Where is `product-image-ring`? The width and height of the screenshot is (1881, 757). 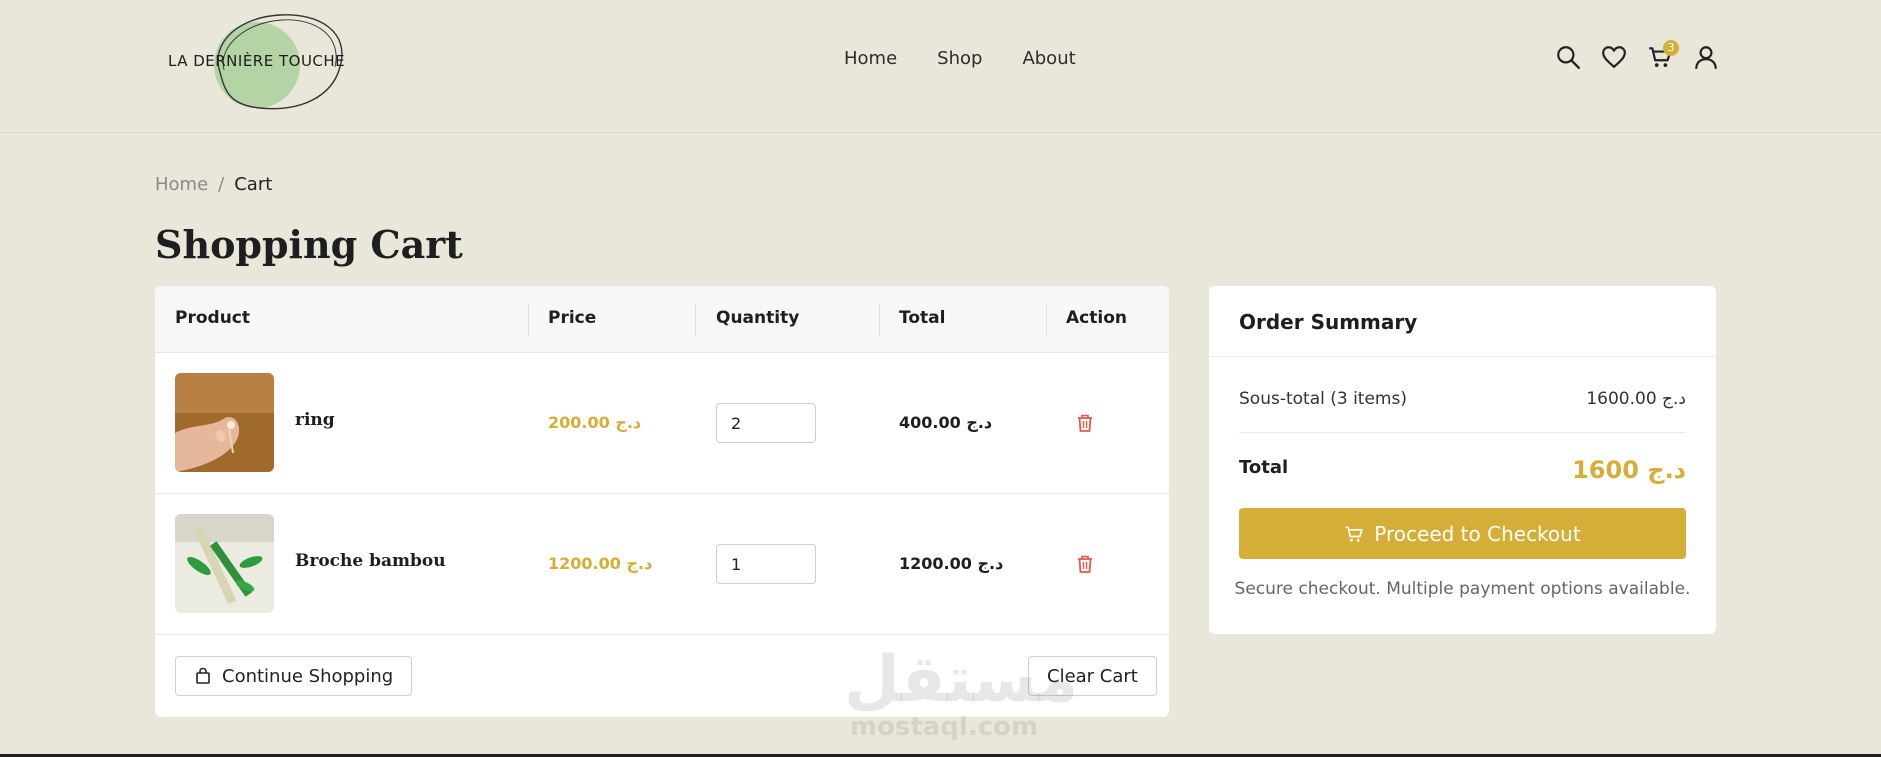 product-image-ring is located at coordinates (224, 422).